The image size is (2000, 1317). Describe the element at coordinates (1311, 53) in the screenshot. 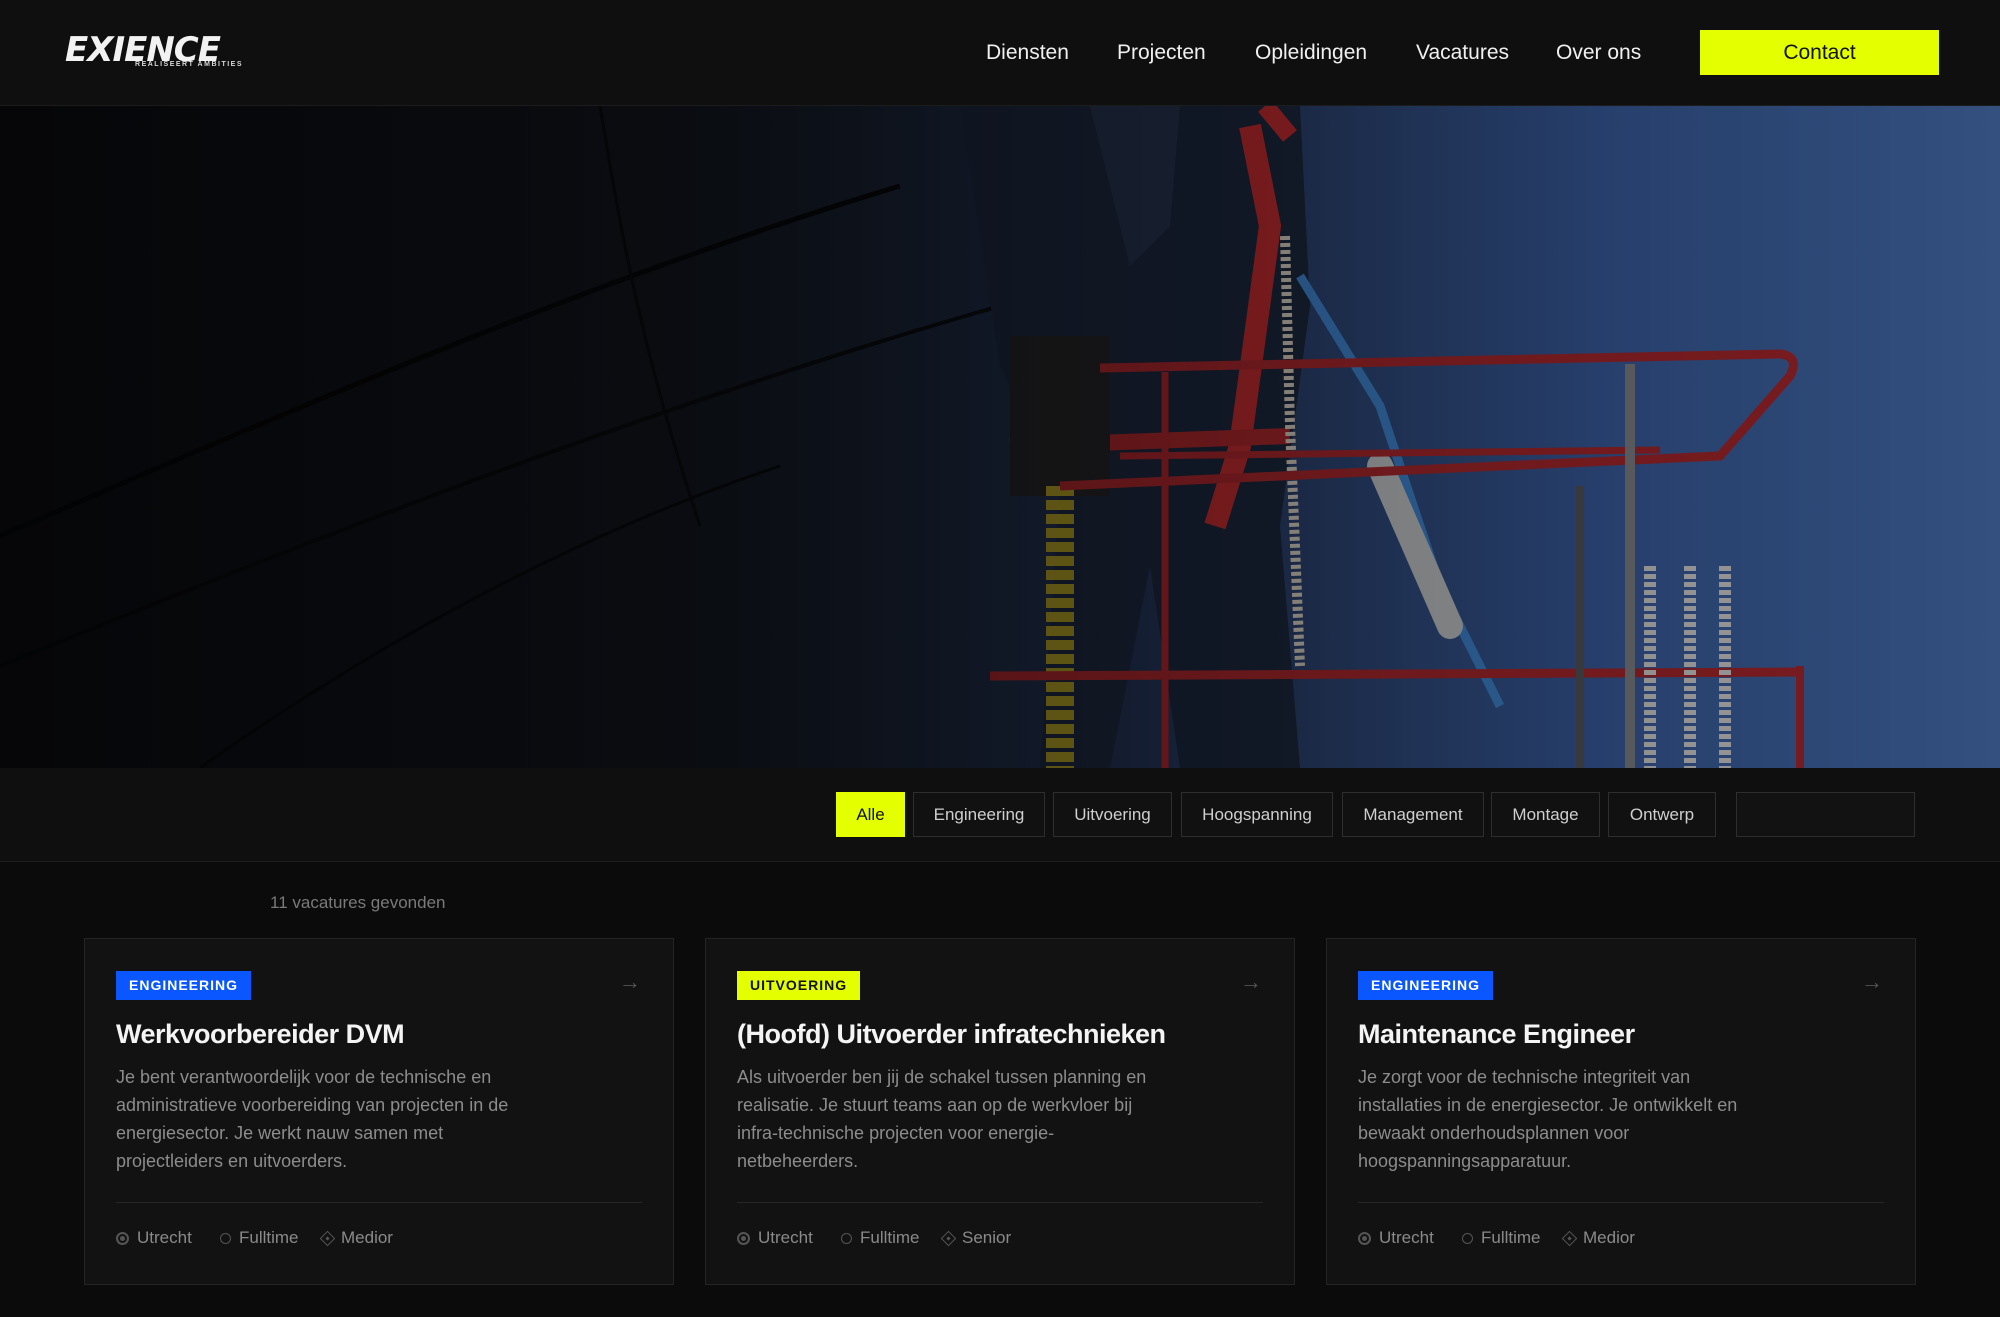

I see `nav-item-opleidingen: Opleidingen` at that location.